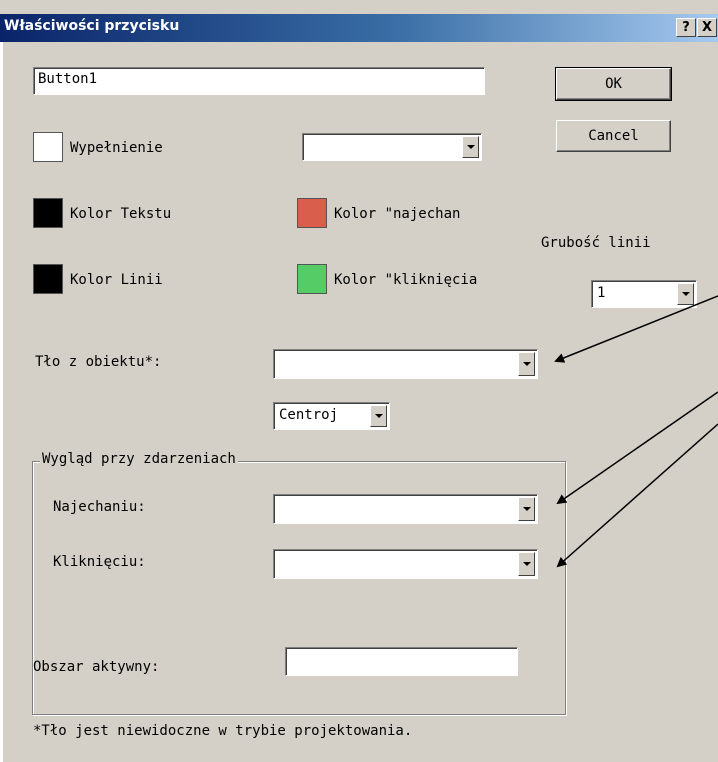 The width and height of the screenshot is (718, 762). Describe the element at coordinates (48, 213) in the screenshot. I see `text-color-swatch` at that location.